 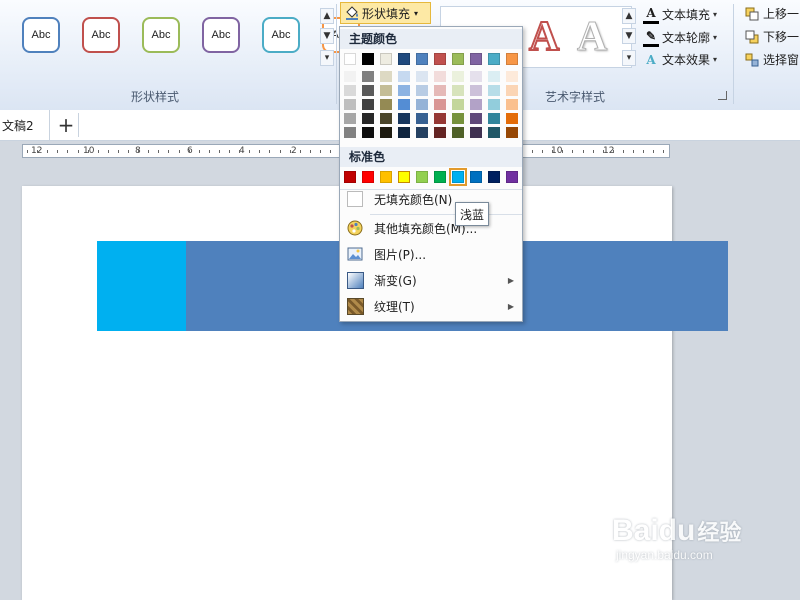 I want to click on wordart-scroll-up: ▲, so click(x=629, y=16).